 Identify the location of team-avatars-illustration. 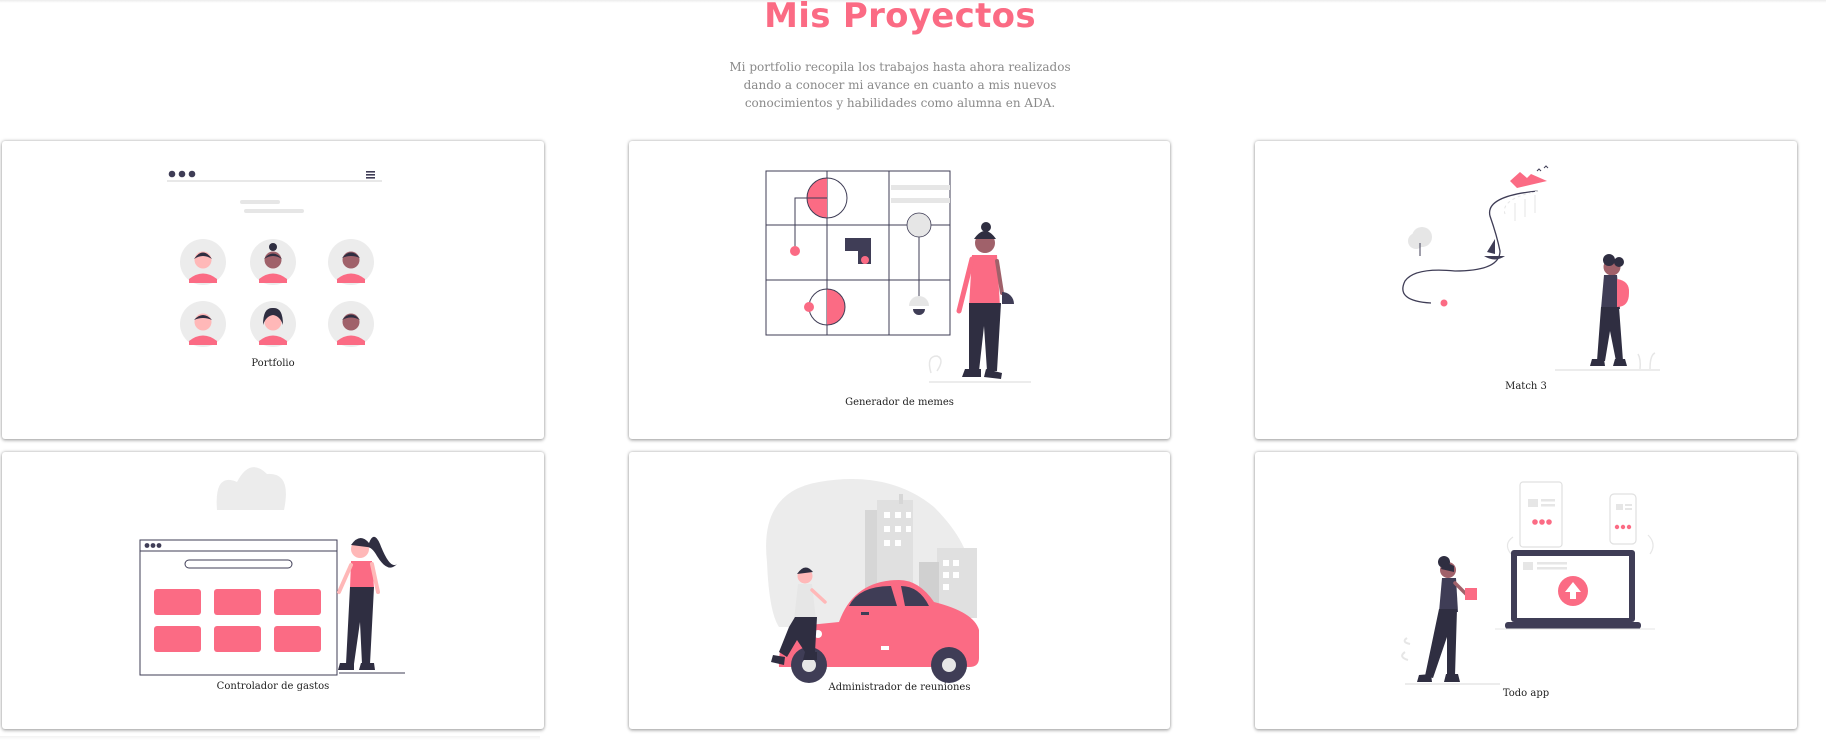
(274, 258).